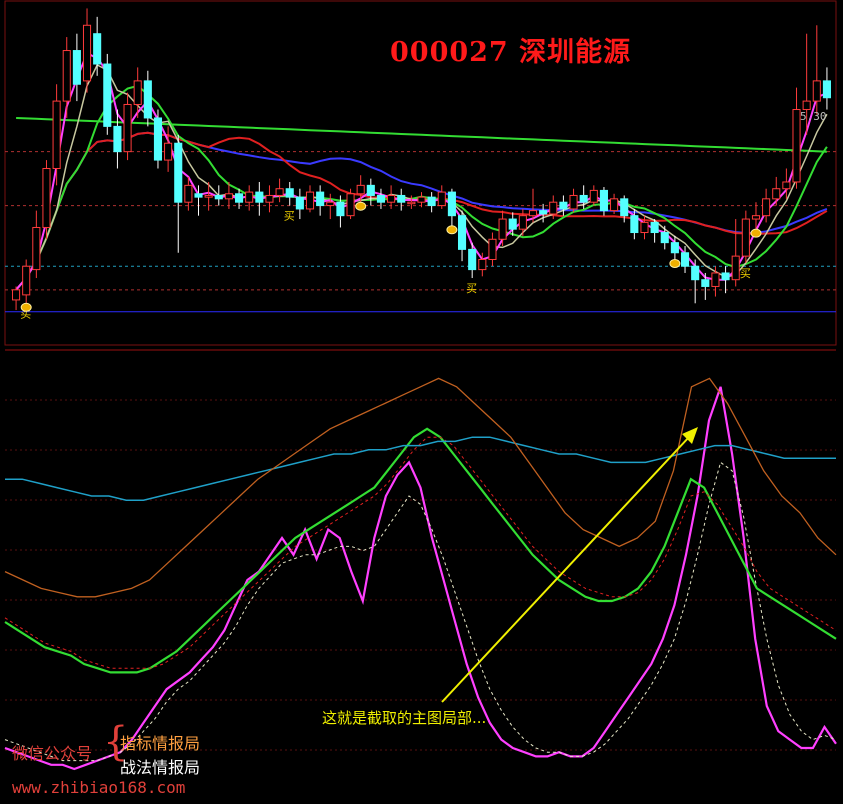 The image size is (843, 804). Describe the element at coordinates (160, 767) in the screenshot. I see `watermark-line-tactics: 战法情报局` at that location.